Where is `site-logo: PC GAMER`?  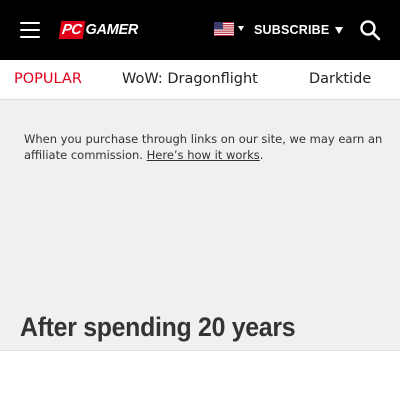
site-logo: PC GAMER is located at coordinates (98, 30).